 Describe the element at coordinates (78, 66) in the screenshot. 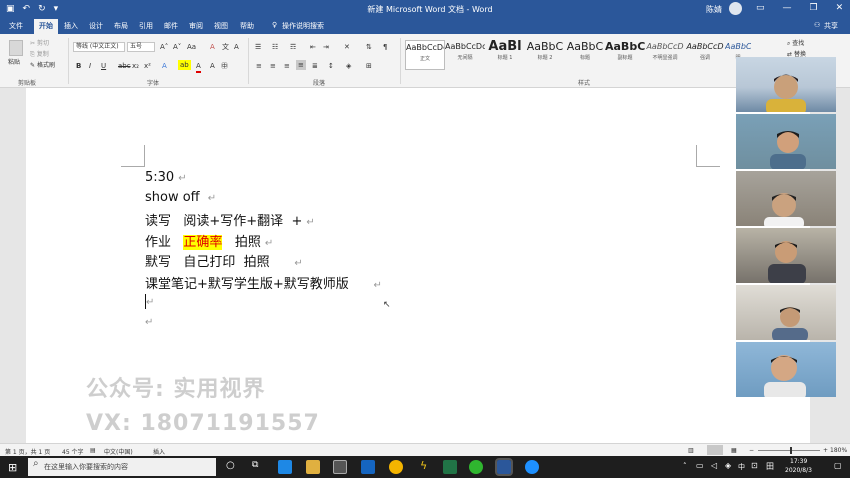

I see `bold-icon: B` at that location.